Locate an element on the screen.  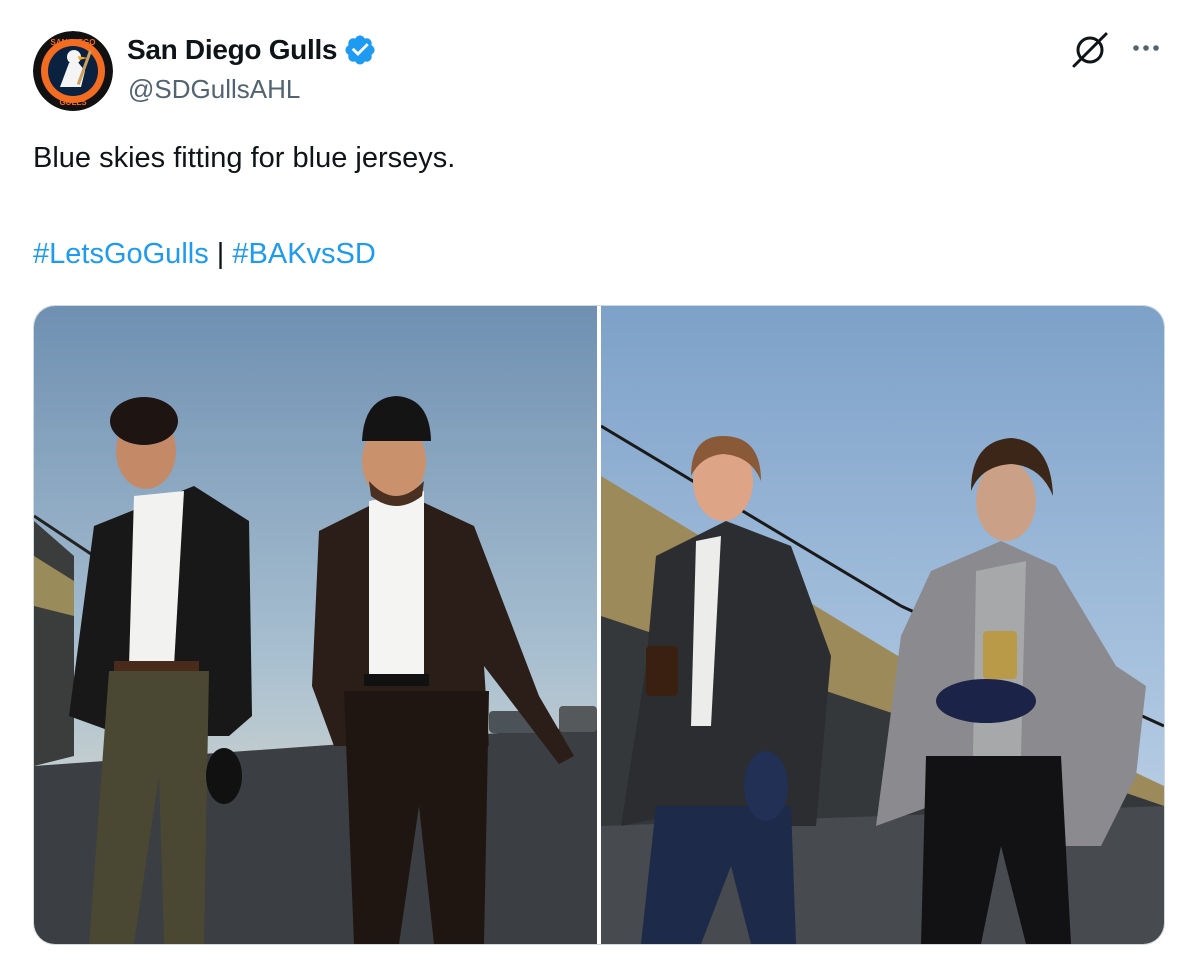
avatar: SAN DIEGO GULLS is located at coordinates (73, 71).